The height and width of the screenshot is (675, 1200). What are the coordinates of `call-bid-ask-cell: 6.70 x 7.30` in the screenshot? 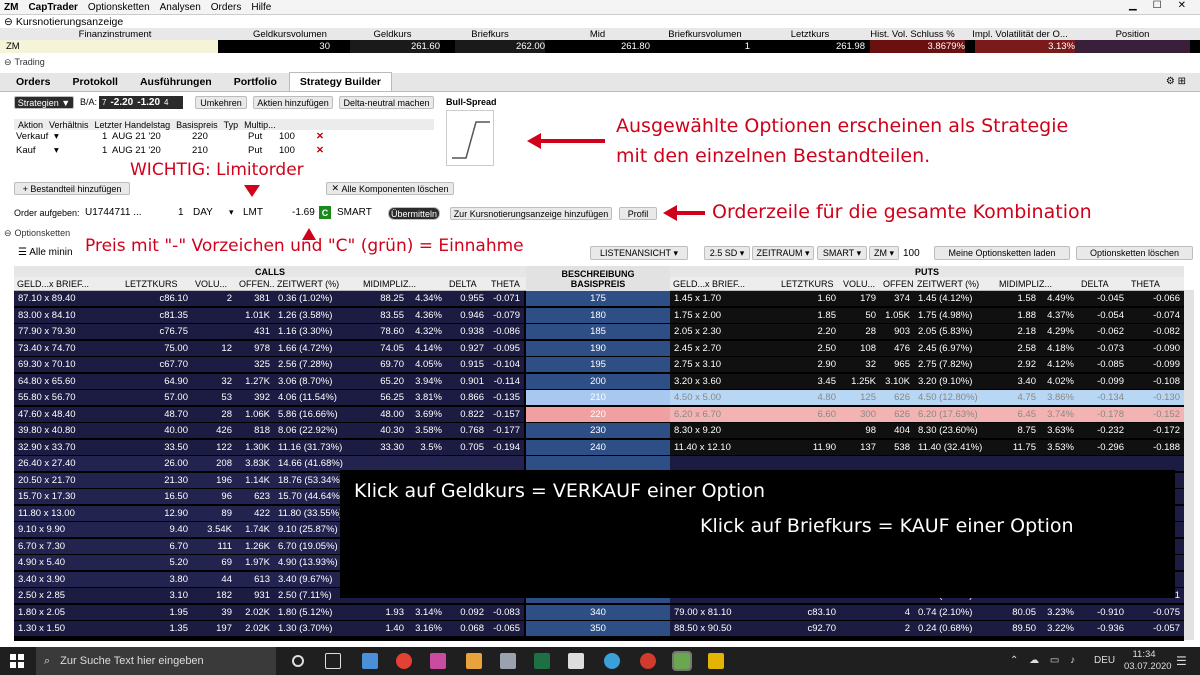 It's located at (68, 546).